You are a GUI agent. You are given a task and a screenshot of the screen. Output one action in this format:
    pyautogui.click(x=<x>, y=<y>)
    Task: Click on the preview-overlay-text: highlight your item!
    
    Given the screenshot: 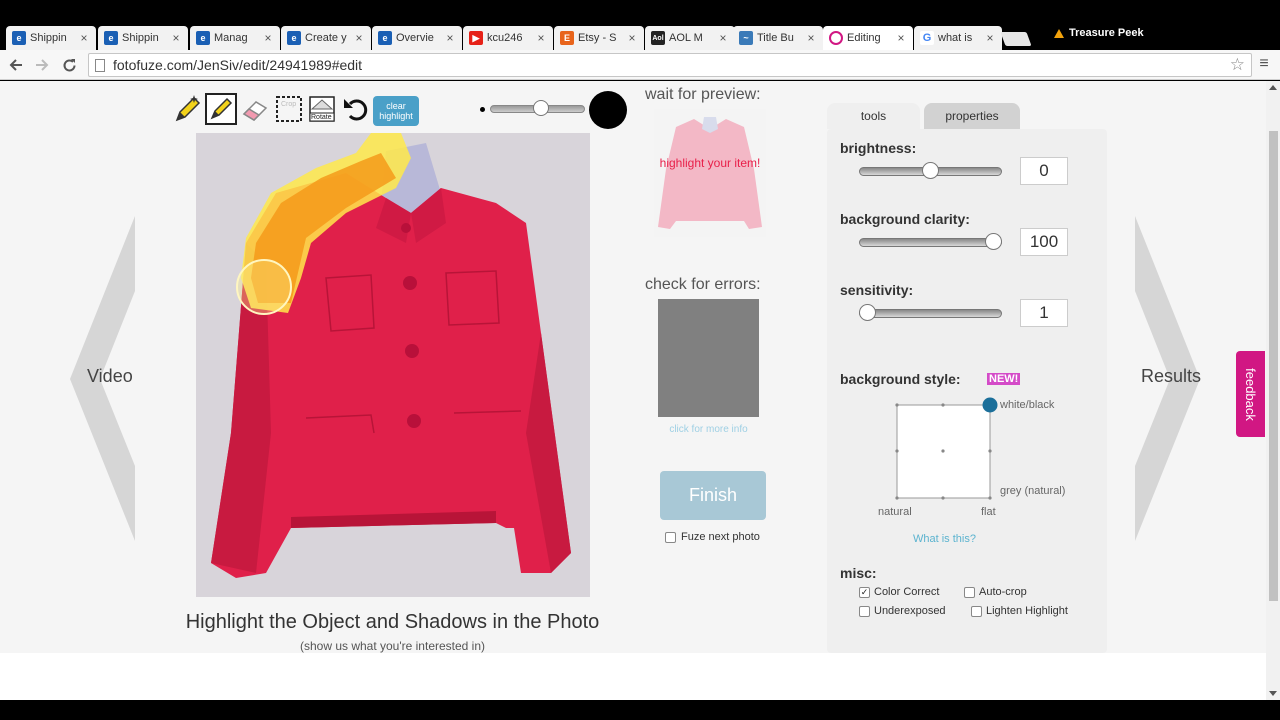 What is the action you would take?
    pyautogui.click(x=710, y=163)
    